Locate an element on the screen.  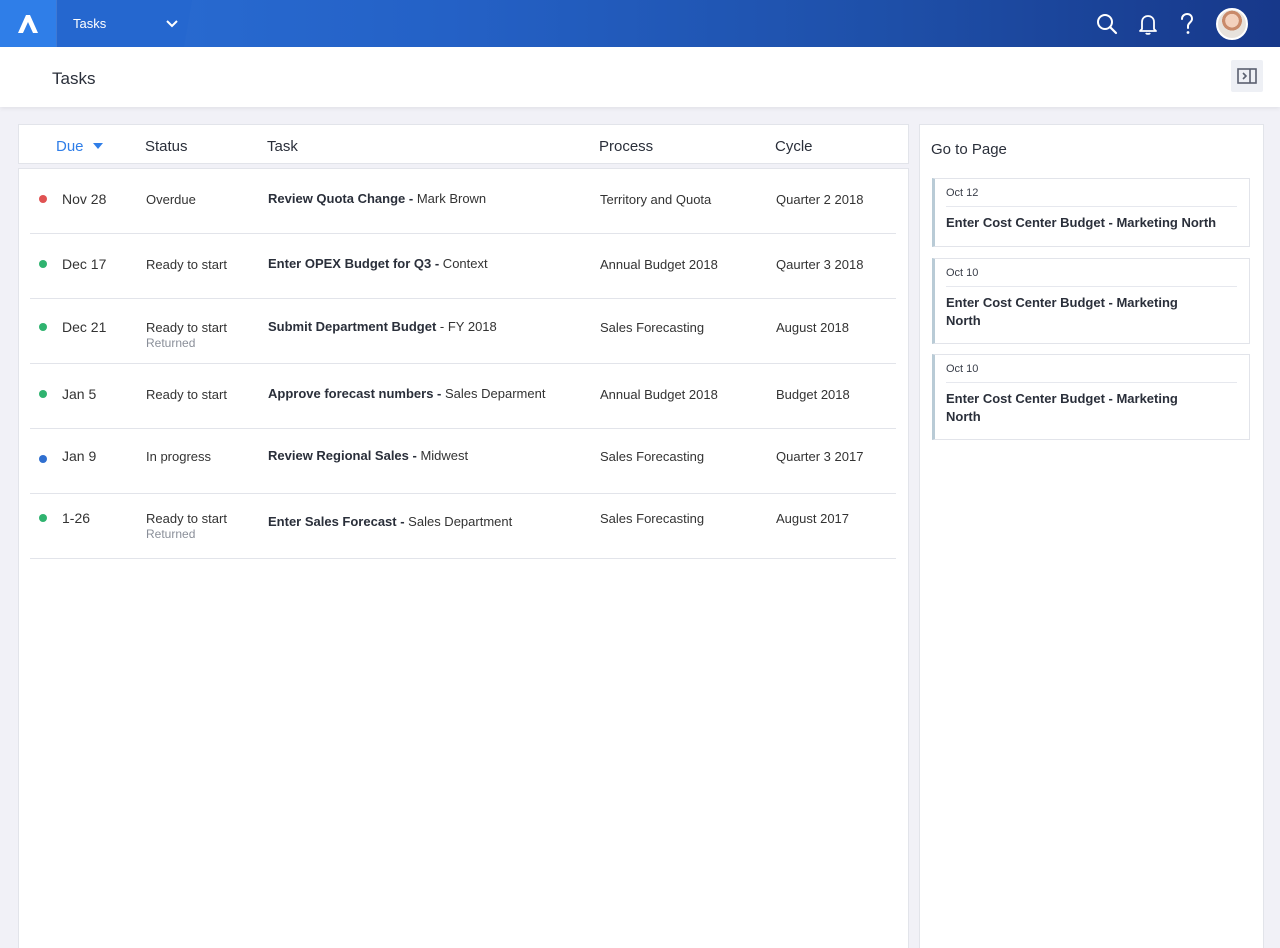
due-date: Nov 28 is located at coordinates (84, 199).